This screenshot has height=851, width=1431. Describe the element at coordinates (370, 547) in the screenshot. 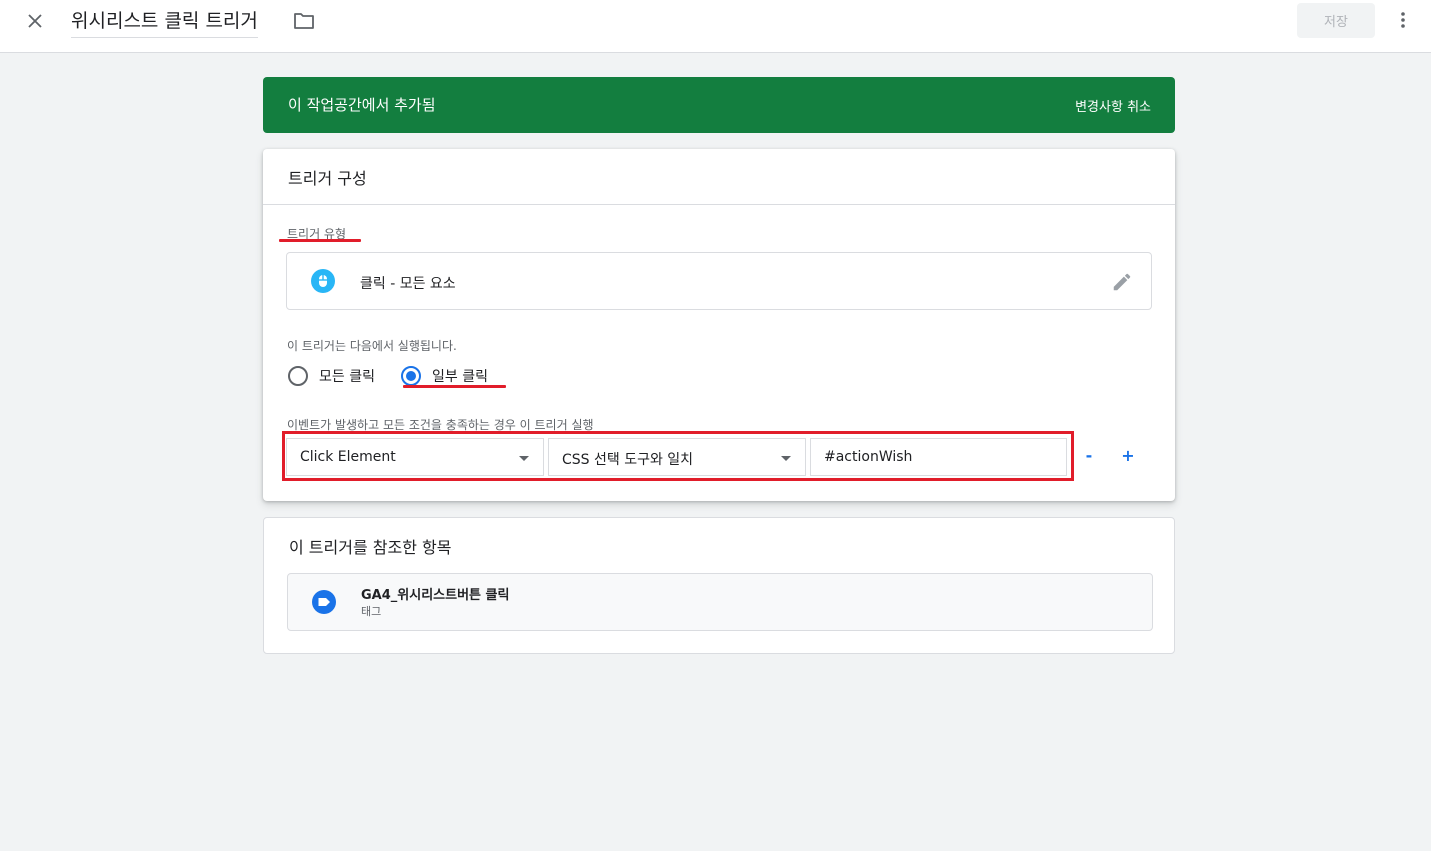

I see `references-title: 이 트리거를 참조한 항목` at that location.